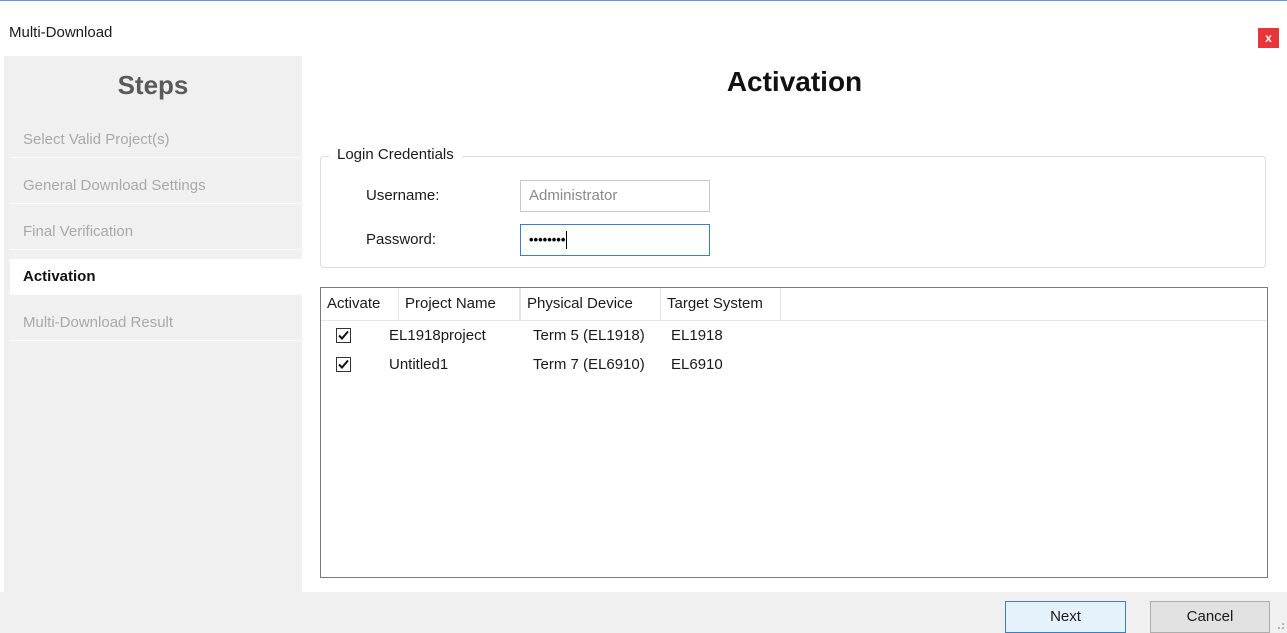 The width and height of the screenshot is (1287, 633). Describe the element at coordinates (153, 85) in the screenshot. I see `sidebar-title: Steps` at that location.